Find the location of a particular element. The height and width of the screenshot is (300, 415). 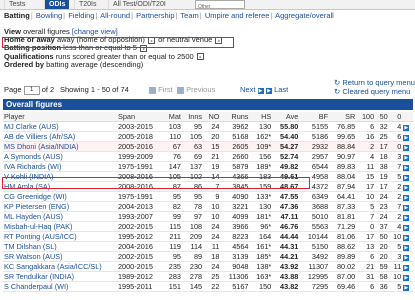

col-bf: BF is located at coordinates (314, 117).